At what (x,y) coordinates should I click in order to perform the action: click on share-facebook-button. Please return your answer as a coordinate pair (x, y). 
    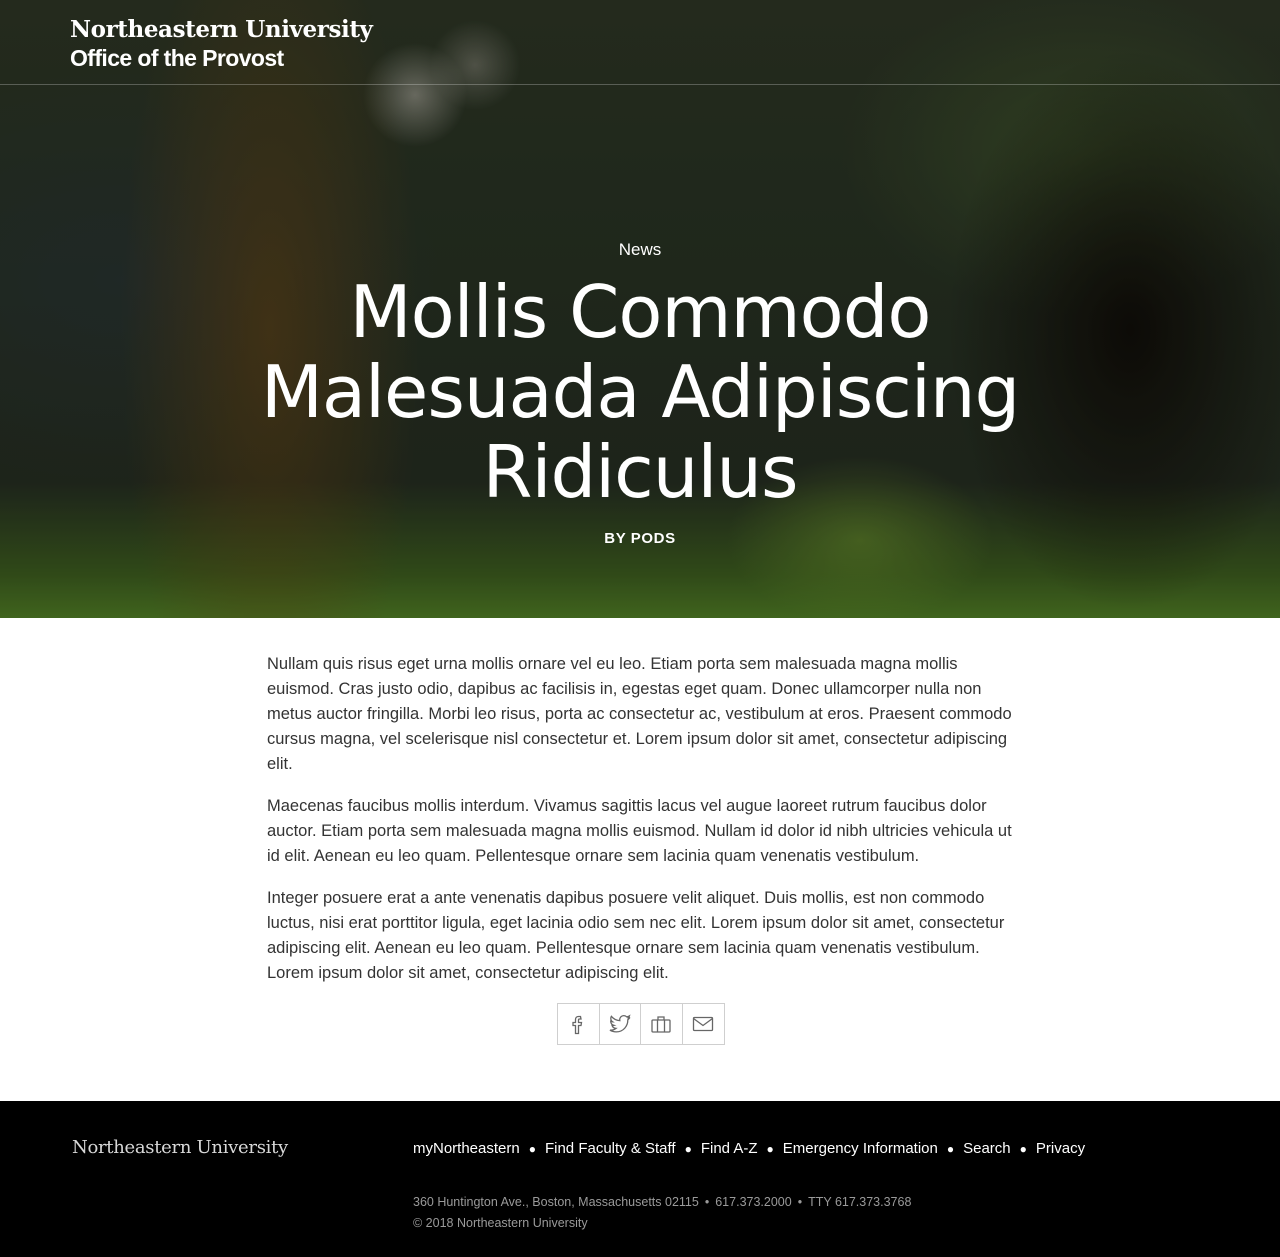
    Looking at the image, I should click on (579, 1024).